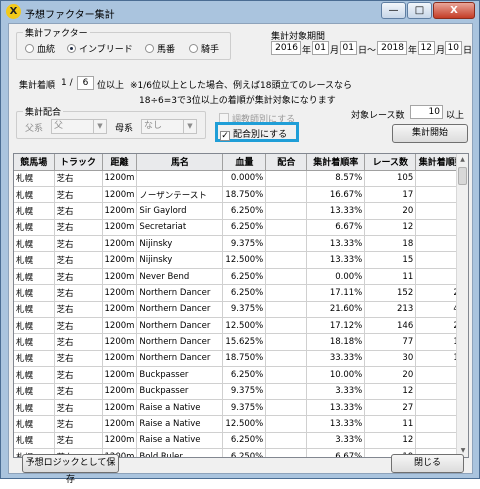 The image size is (480, 489). Describe the element at coordinates (253, 134) in the screenshot. I see `by-pairing-checkbox: ✓ 配合別にする` at that location.